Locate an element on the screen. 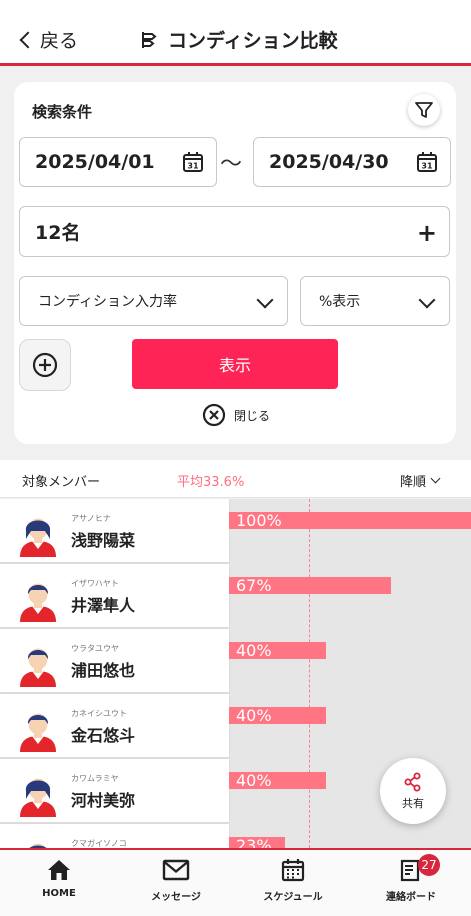 The image size is (471, 916). member-name: 金石悠斗 is located at coordinates (103, 735).